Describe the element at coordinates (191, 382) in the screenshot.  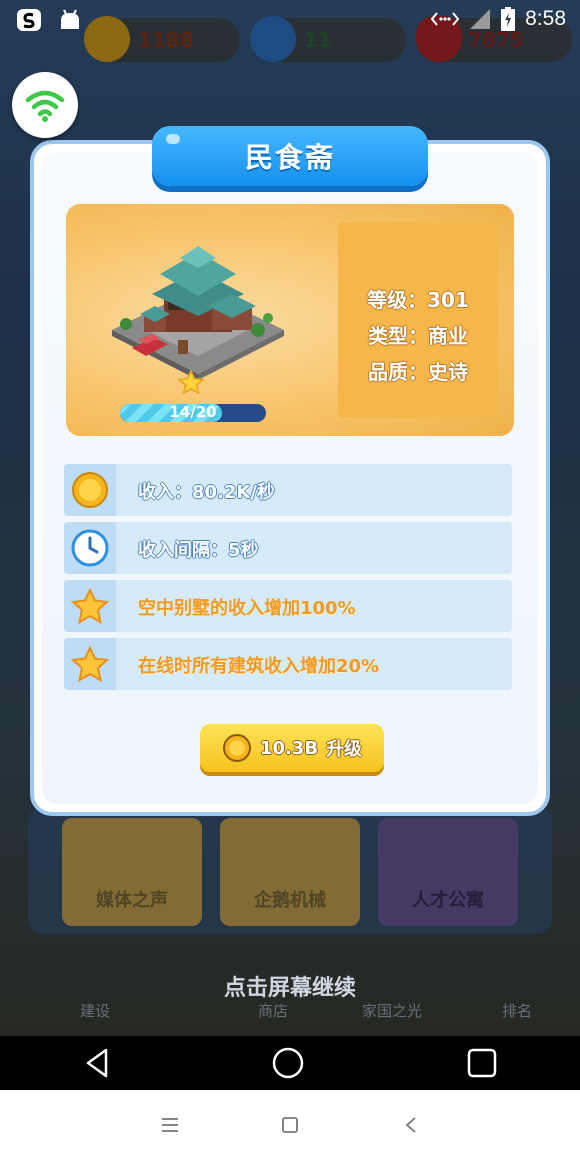
I see `quality-star-icon` at that location.